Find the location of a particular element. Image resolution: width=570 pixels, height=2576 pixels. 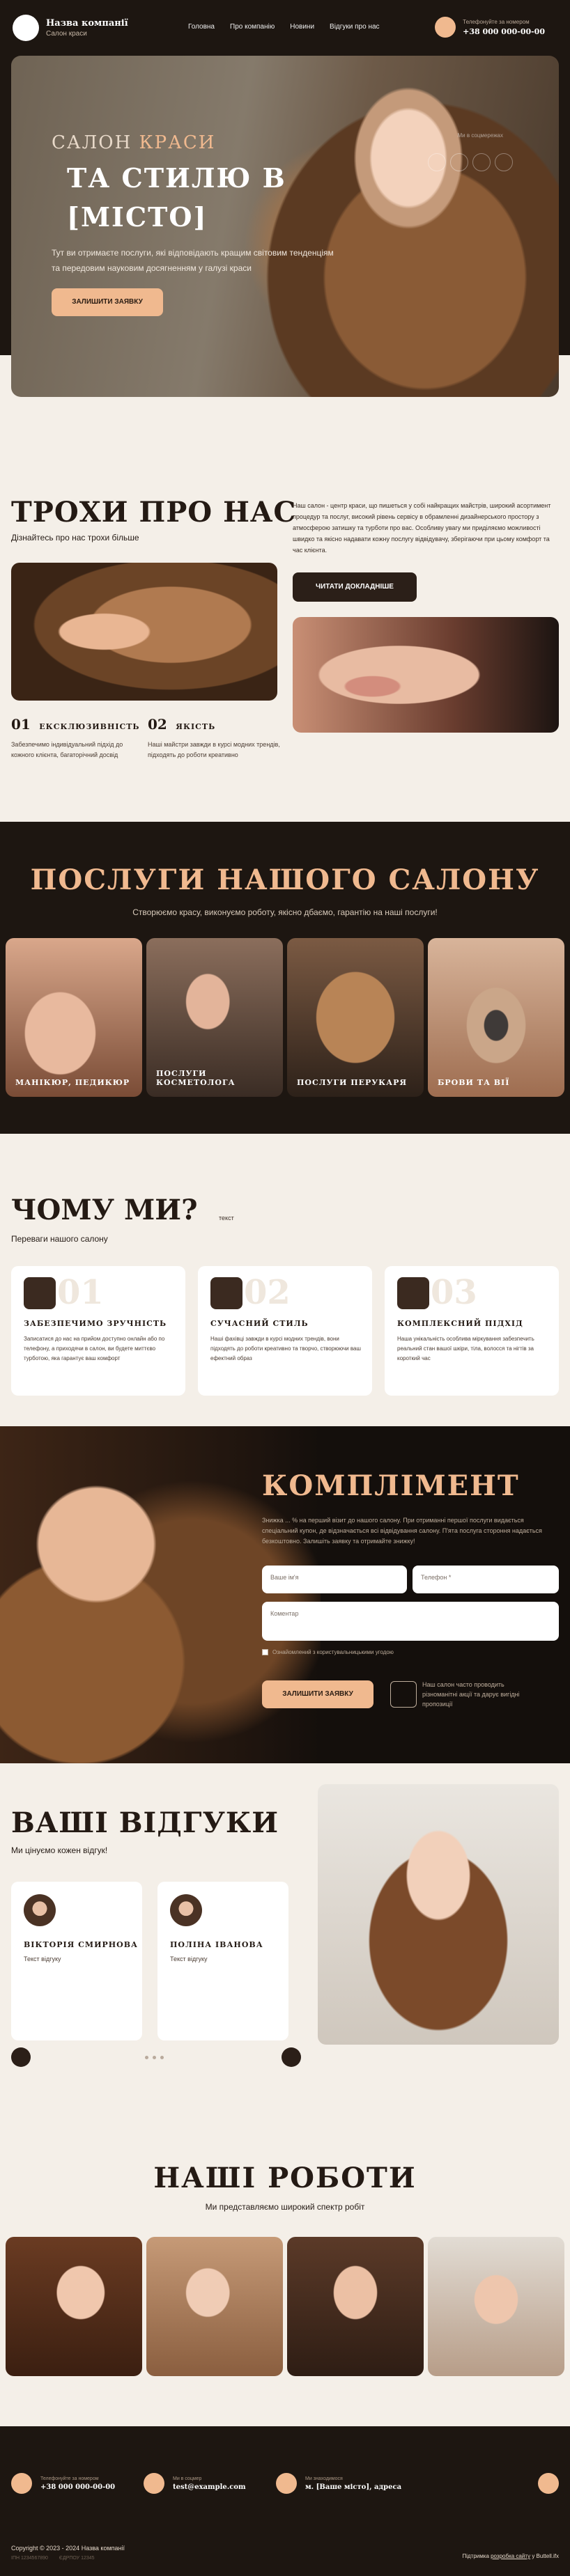

reviews-subtitle: Ми цінуємо кожен відгук! is located at coordinates (60, 1850).